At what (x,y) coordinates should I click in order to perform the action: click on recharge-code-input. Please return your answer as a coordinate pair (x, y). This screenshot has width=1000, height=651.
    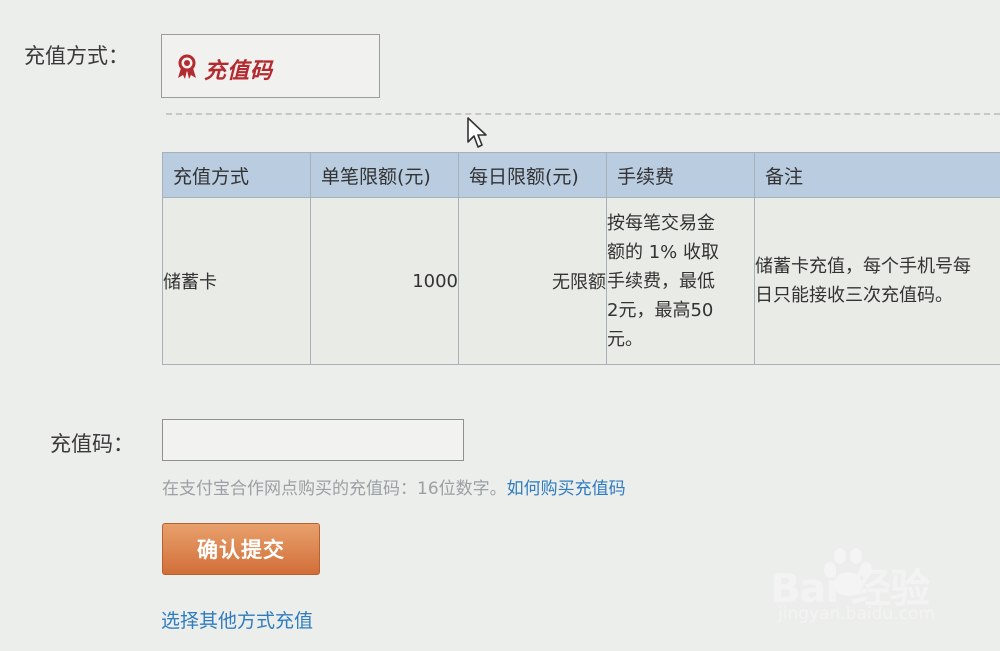
    Looking at the image, I should click on (313, 440).